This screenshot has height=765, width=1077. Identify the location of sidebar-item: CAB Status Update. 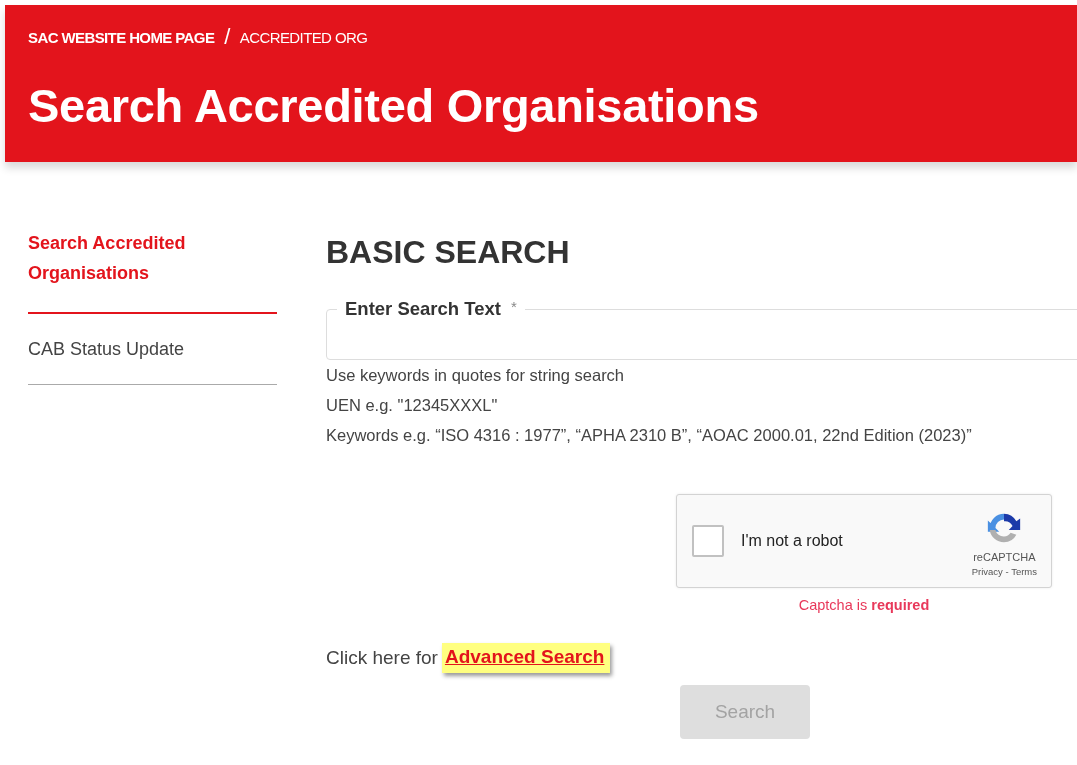
(152, 349).